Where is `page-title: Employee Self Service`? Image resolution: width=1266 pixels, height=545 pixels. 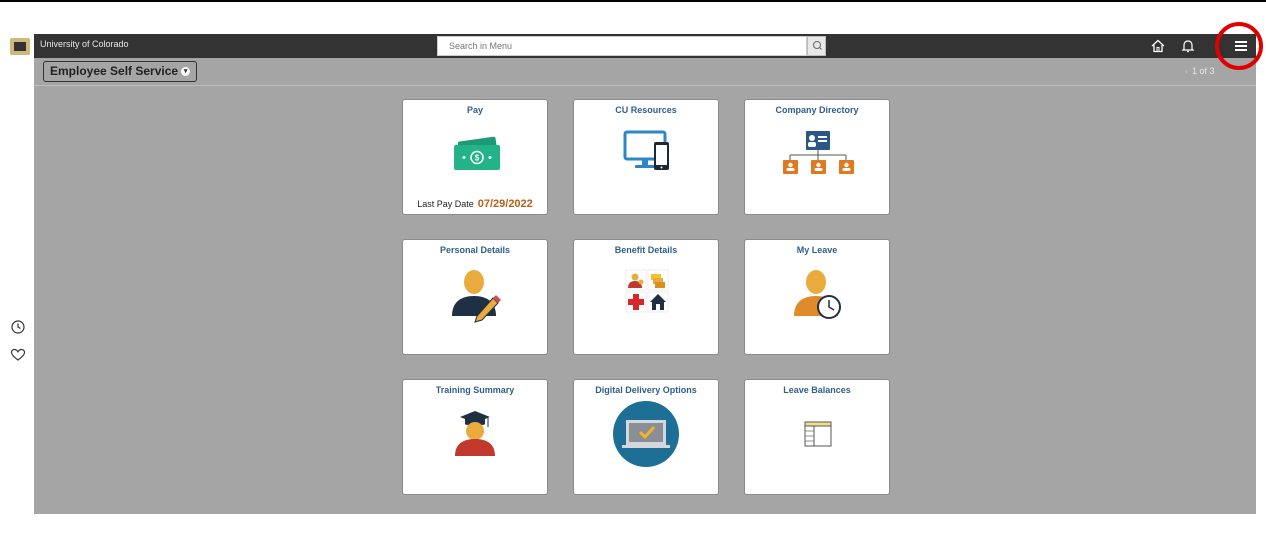
page-title: Employee Self Service is located at coordinates (114, 71).